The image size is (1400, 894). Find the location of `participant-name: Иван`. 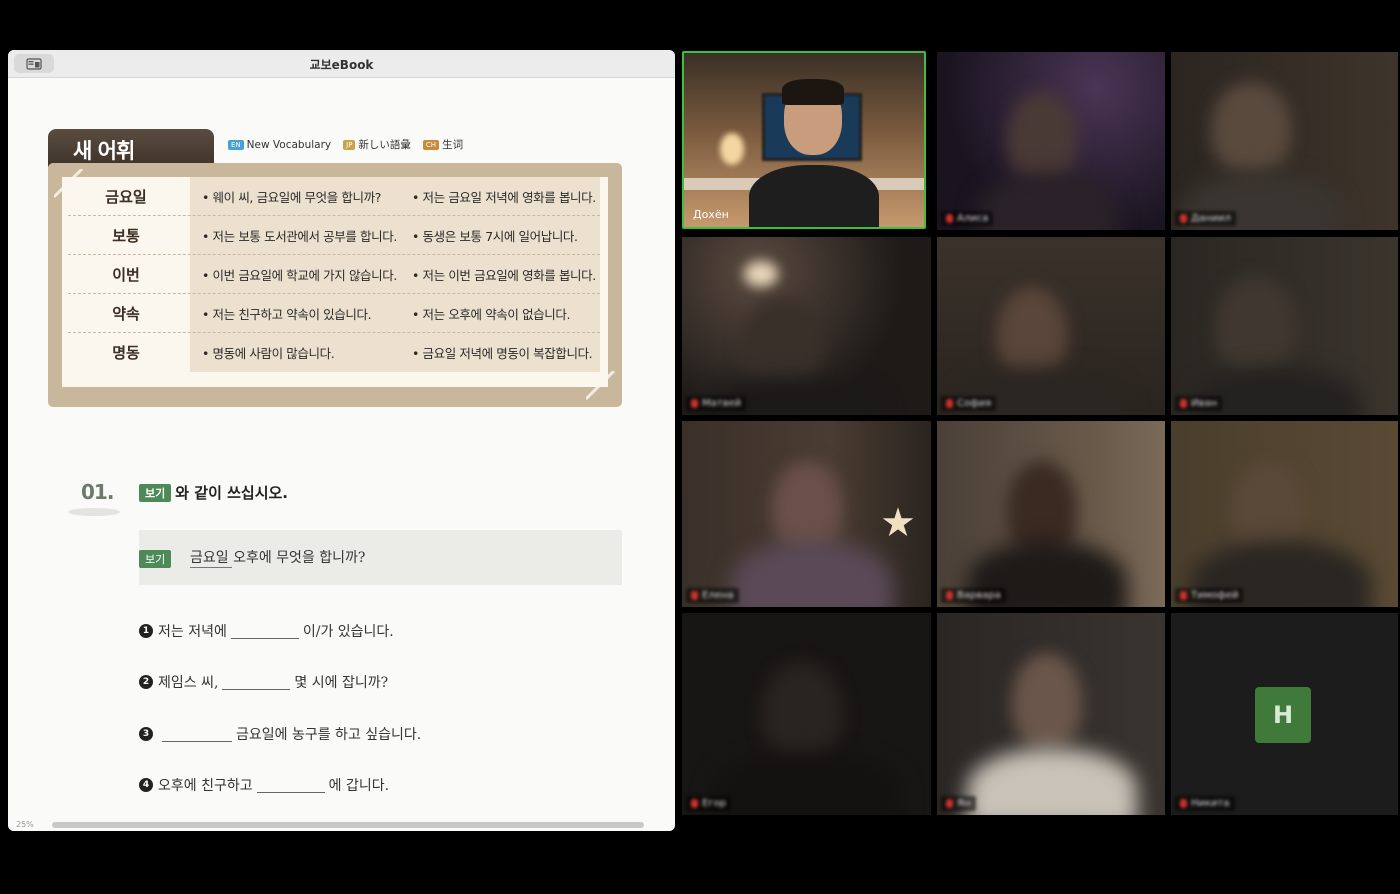

participant-name: Иван is located at coordinates (1199, 403).